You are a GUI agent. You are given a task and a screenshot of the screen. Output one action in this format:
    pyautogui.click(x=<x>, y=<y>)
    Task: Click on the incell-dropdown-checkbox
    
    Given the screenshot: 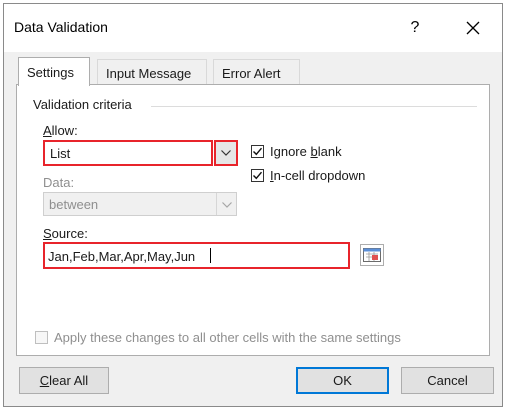 What is the action you would take?
    pyautogui.click(x=257, y=175)
    